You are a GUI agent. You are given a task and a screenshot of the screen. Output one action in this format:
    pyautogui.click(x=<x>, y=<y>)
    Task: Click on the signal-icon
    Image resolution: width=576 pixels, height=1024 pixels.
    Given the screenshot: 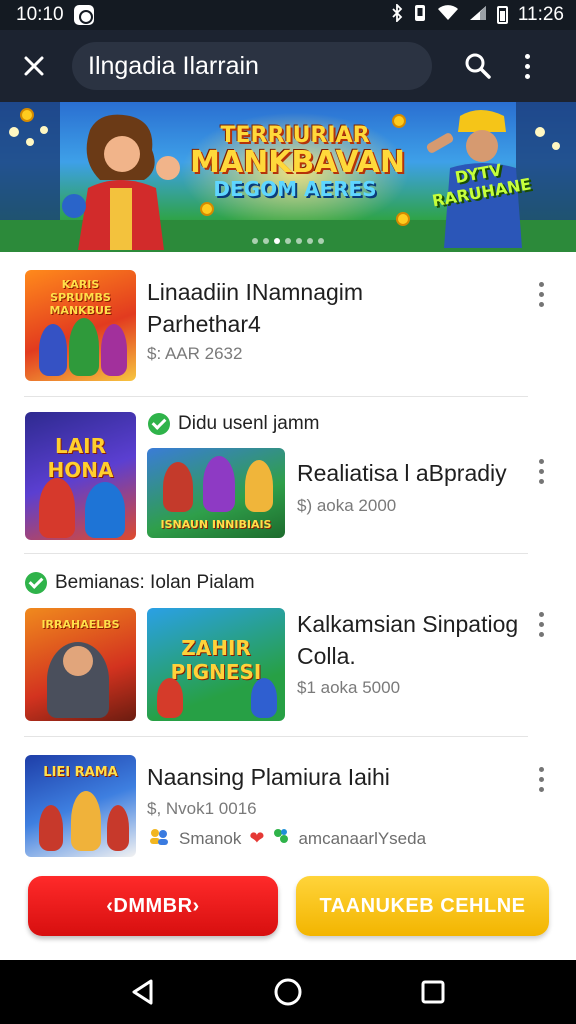 What is the action you would take?
    pyautogui.click(x=478, y=15)
    